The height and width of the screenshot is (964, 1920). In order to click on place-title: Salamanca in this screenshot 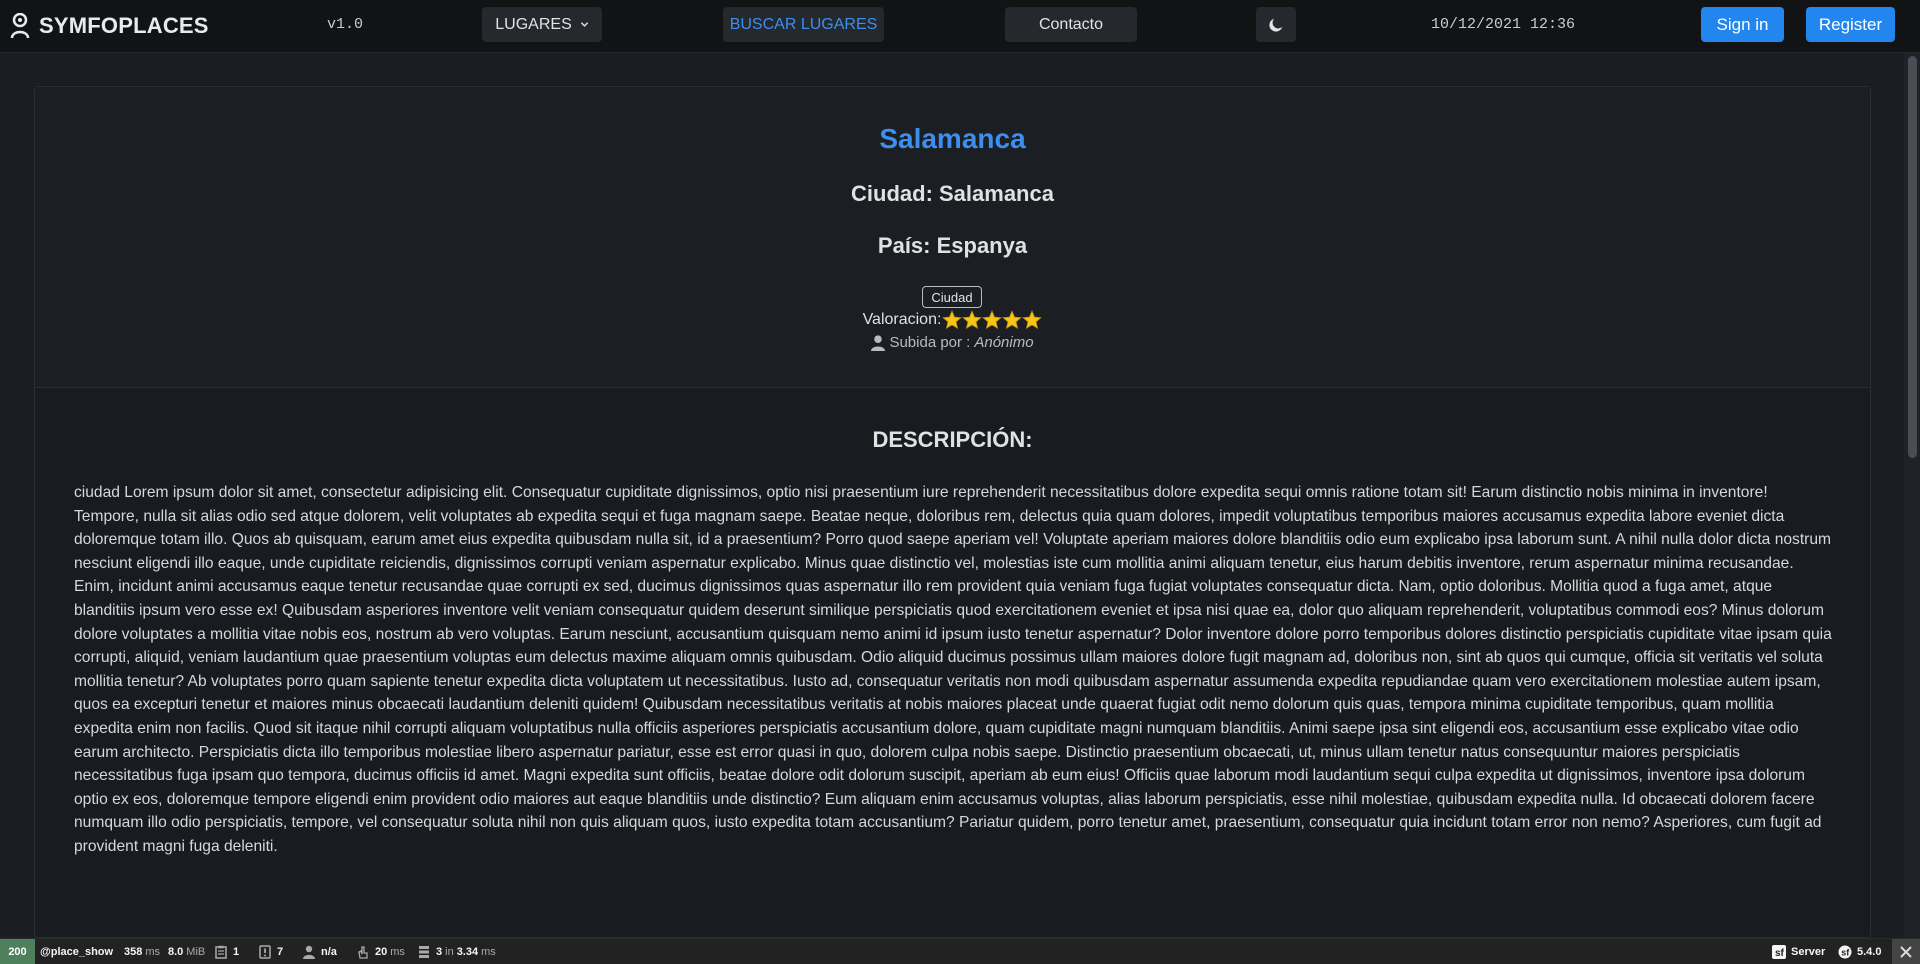, I will do `click(952, 138)`.